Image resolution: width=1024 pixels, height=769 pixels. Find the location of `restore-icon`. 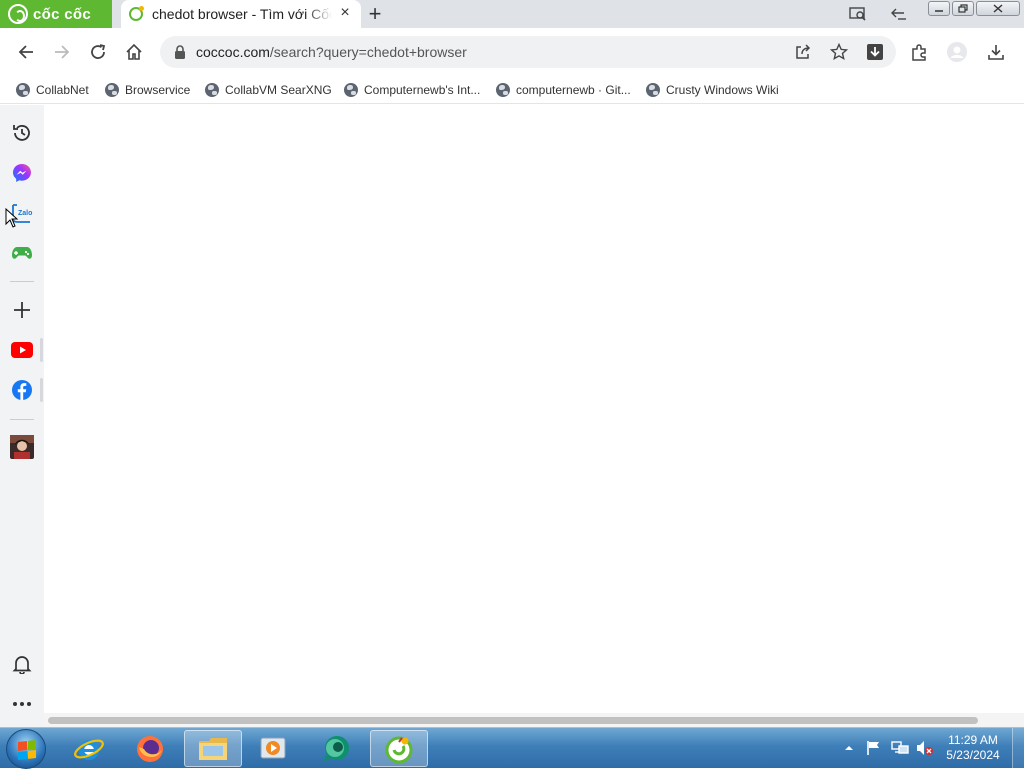

restore-icon is located at coordinates (963, 8).